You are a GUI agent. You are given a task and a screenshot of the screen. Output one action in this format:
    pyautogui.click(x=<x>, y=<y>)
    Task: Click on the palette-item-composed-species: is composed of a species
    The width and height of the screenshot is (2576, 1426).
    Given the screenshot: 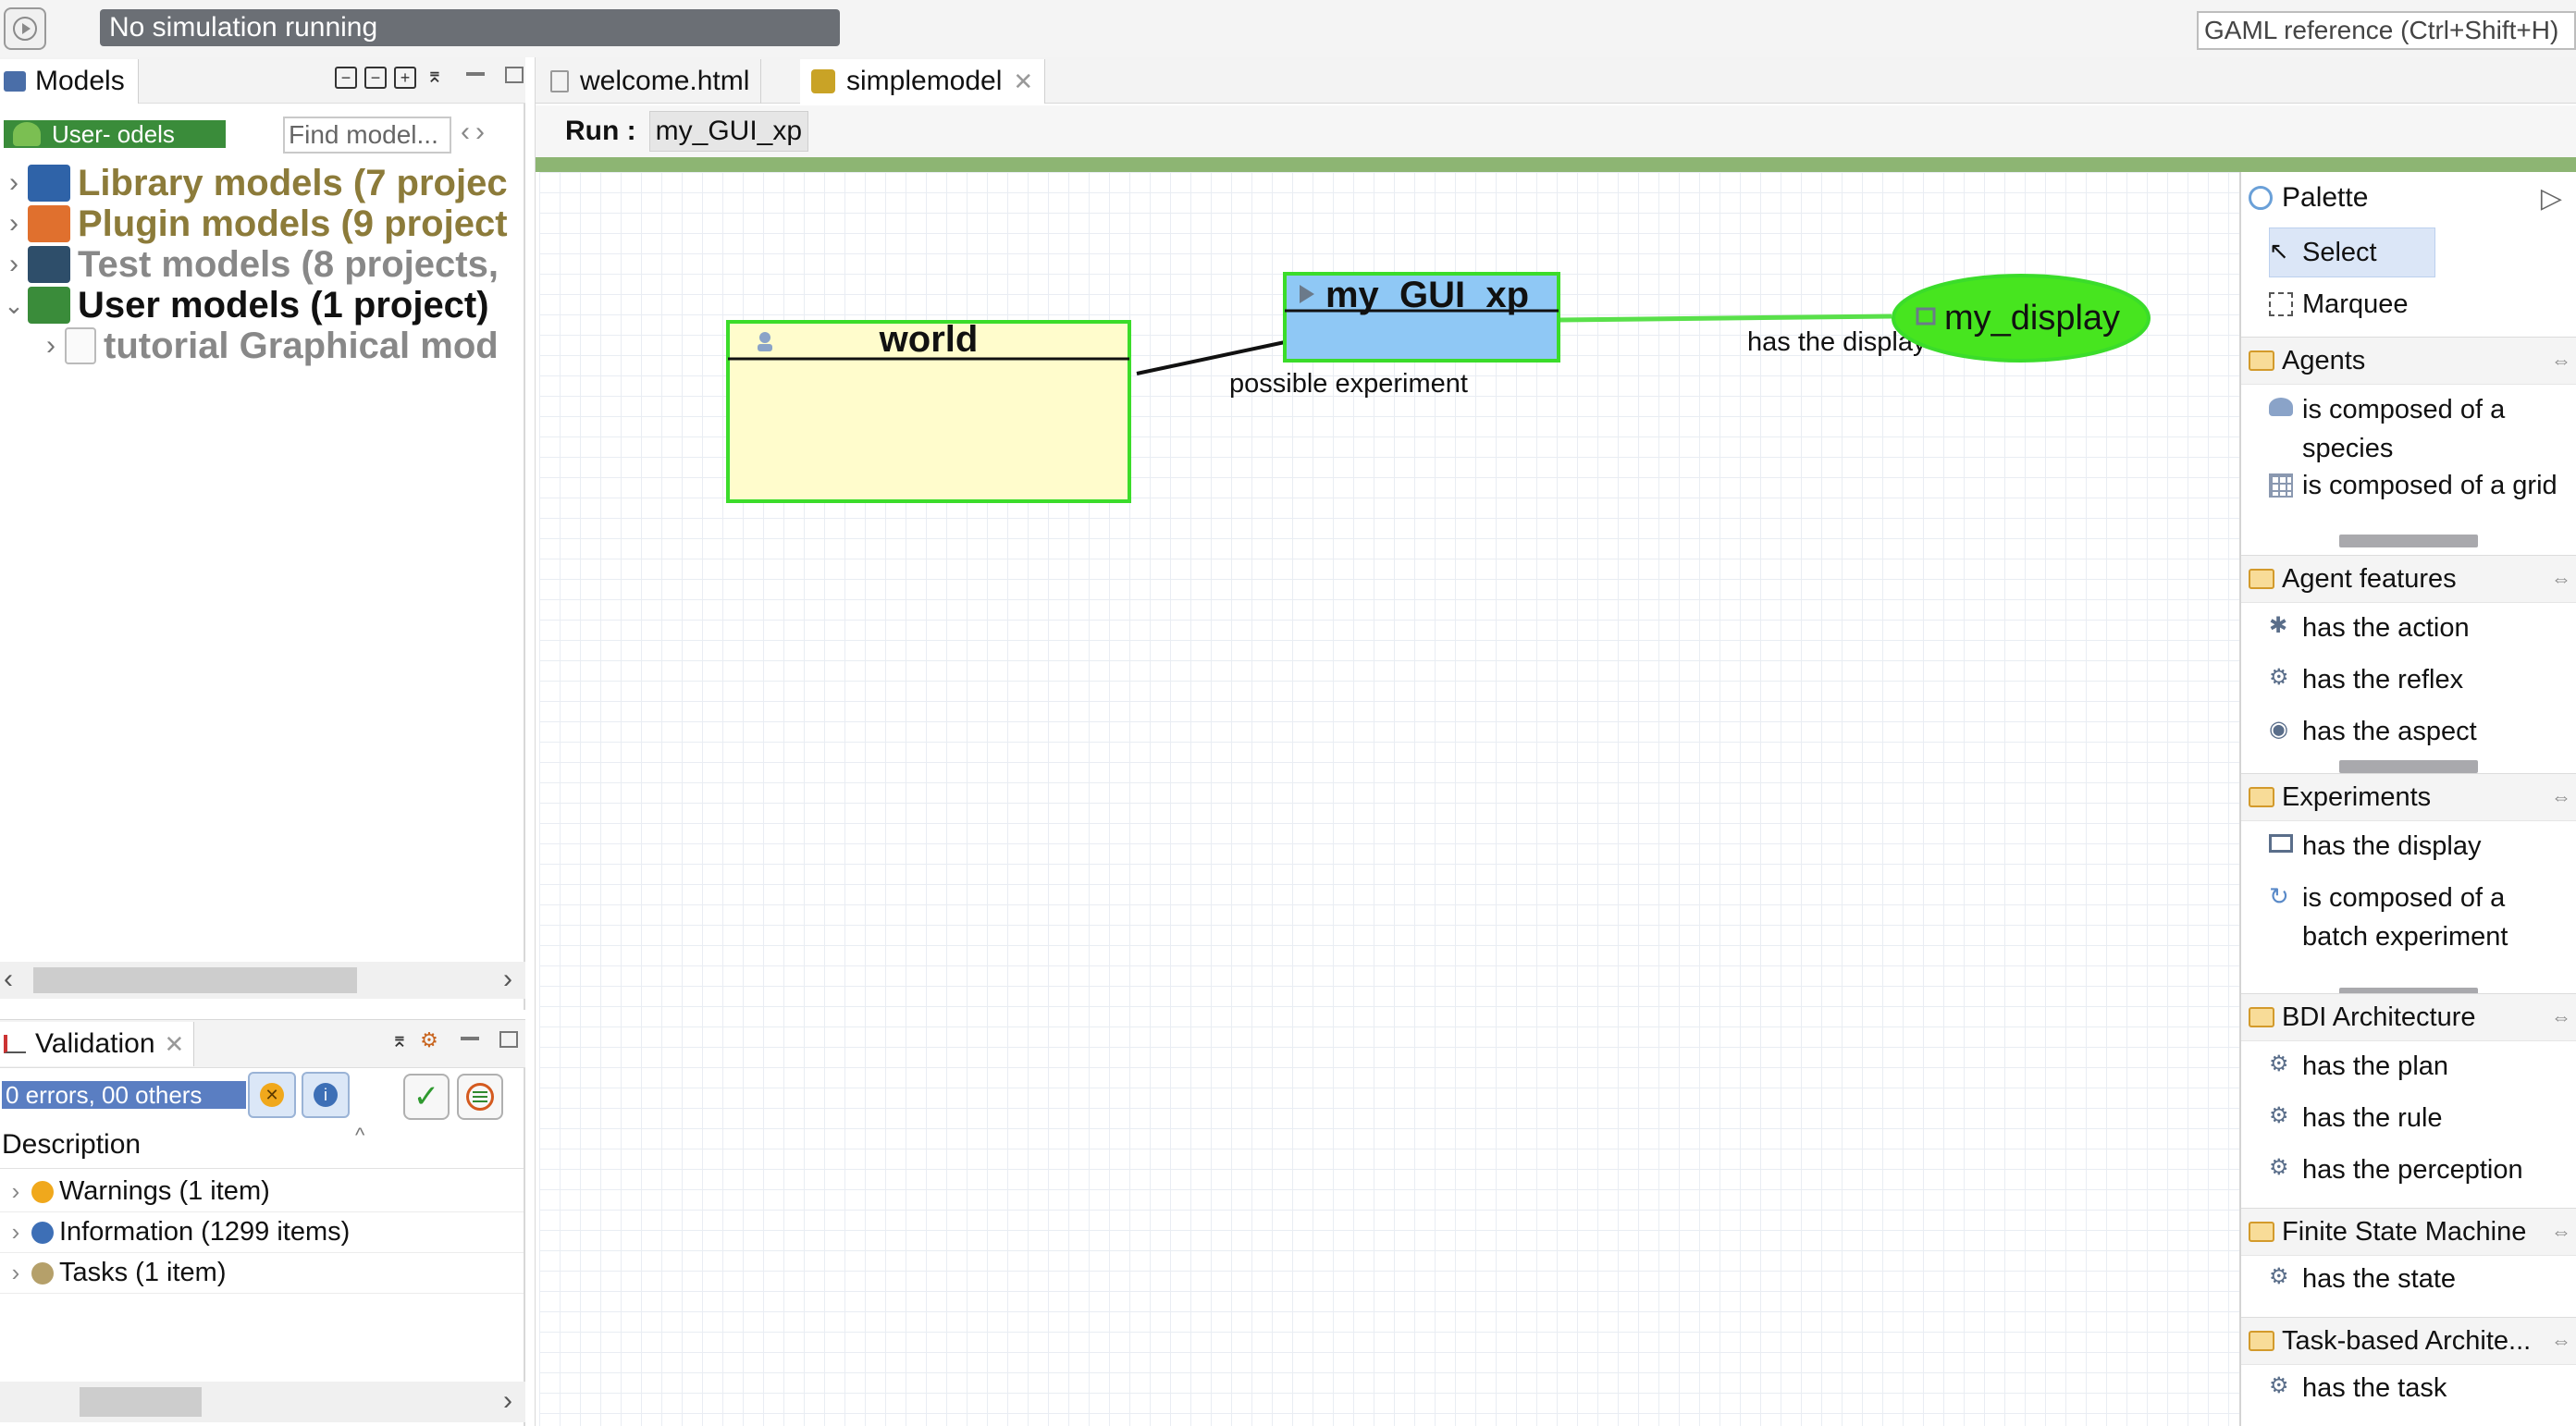 What is the action you would take?
    pyautogui.click(x=2421, y=429)
    